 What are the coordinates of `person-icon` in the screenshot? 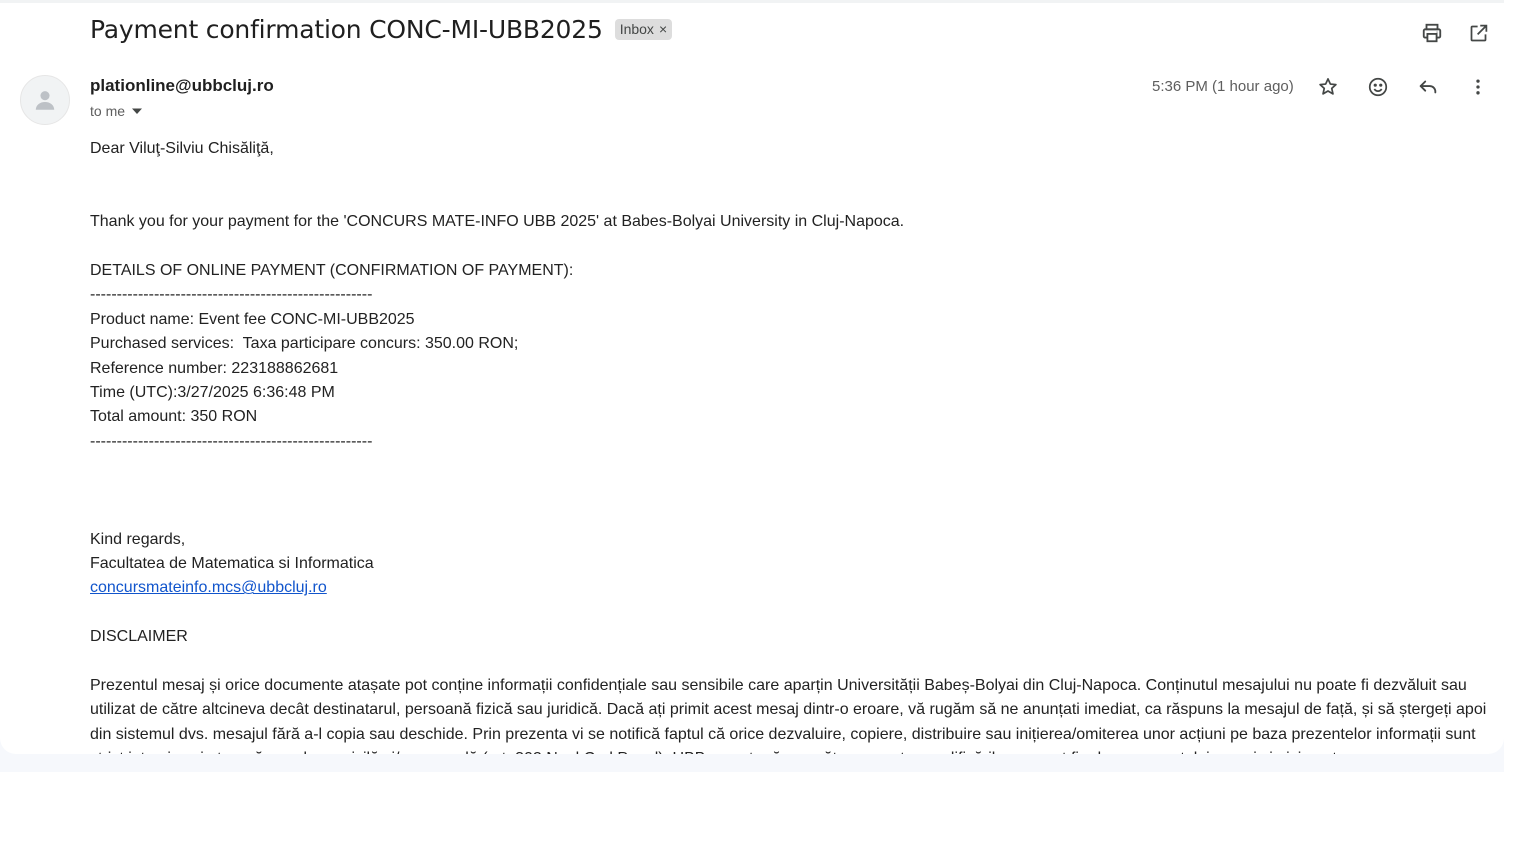 It's located at (45, 100).